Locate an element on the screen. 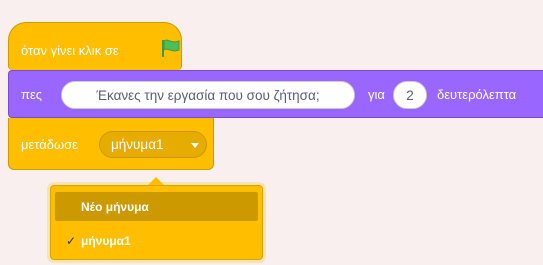 This screenshot has height=265, width=543. broadcast-block: μετάδωσε μήνυμα1 is located at coordinates (111, 144).